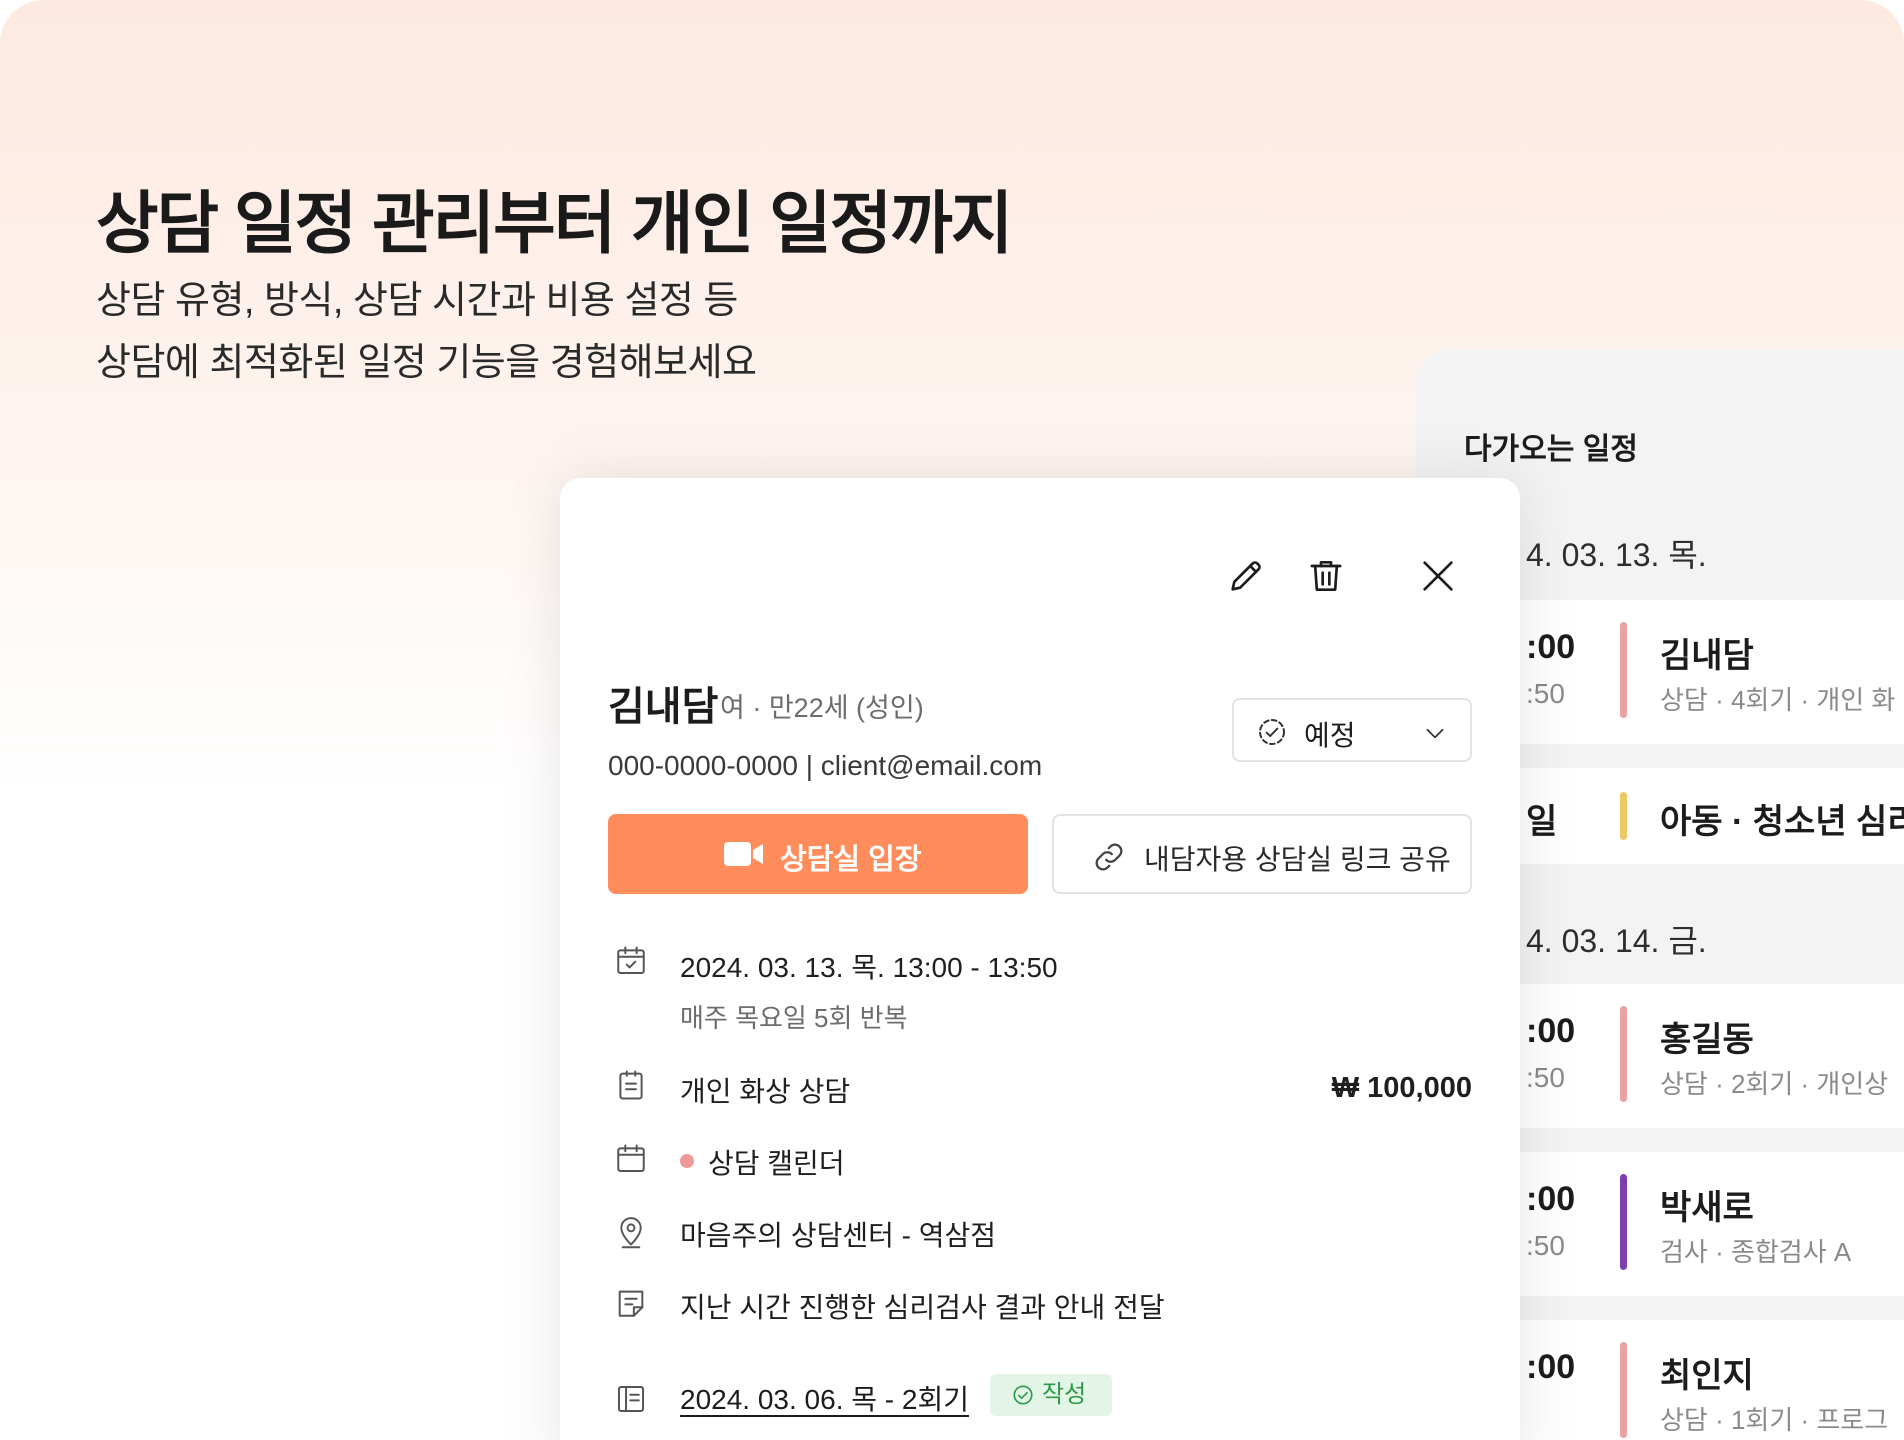 Image resolution: width=1904 pixels, height=1440 pixels. Describe the element at coordinates (1435, 733) in the screenshot. I see `chevron-down-icon` at that location.